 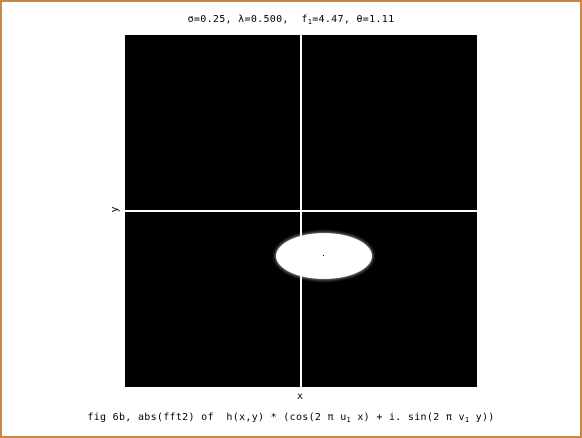 I want to click on y-axis-label: y, so click(x=115, y=209).